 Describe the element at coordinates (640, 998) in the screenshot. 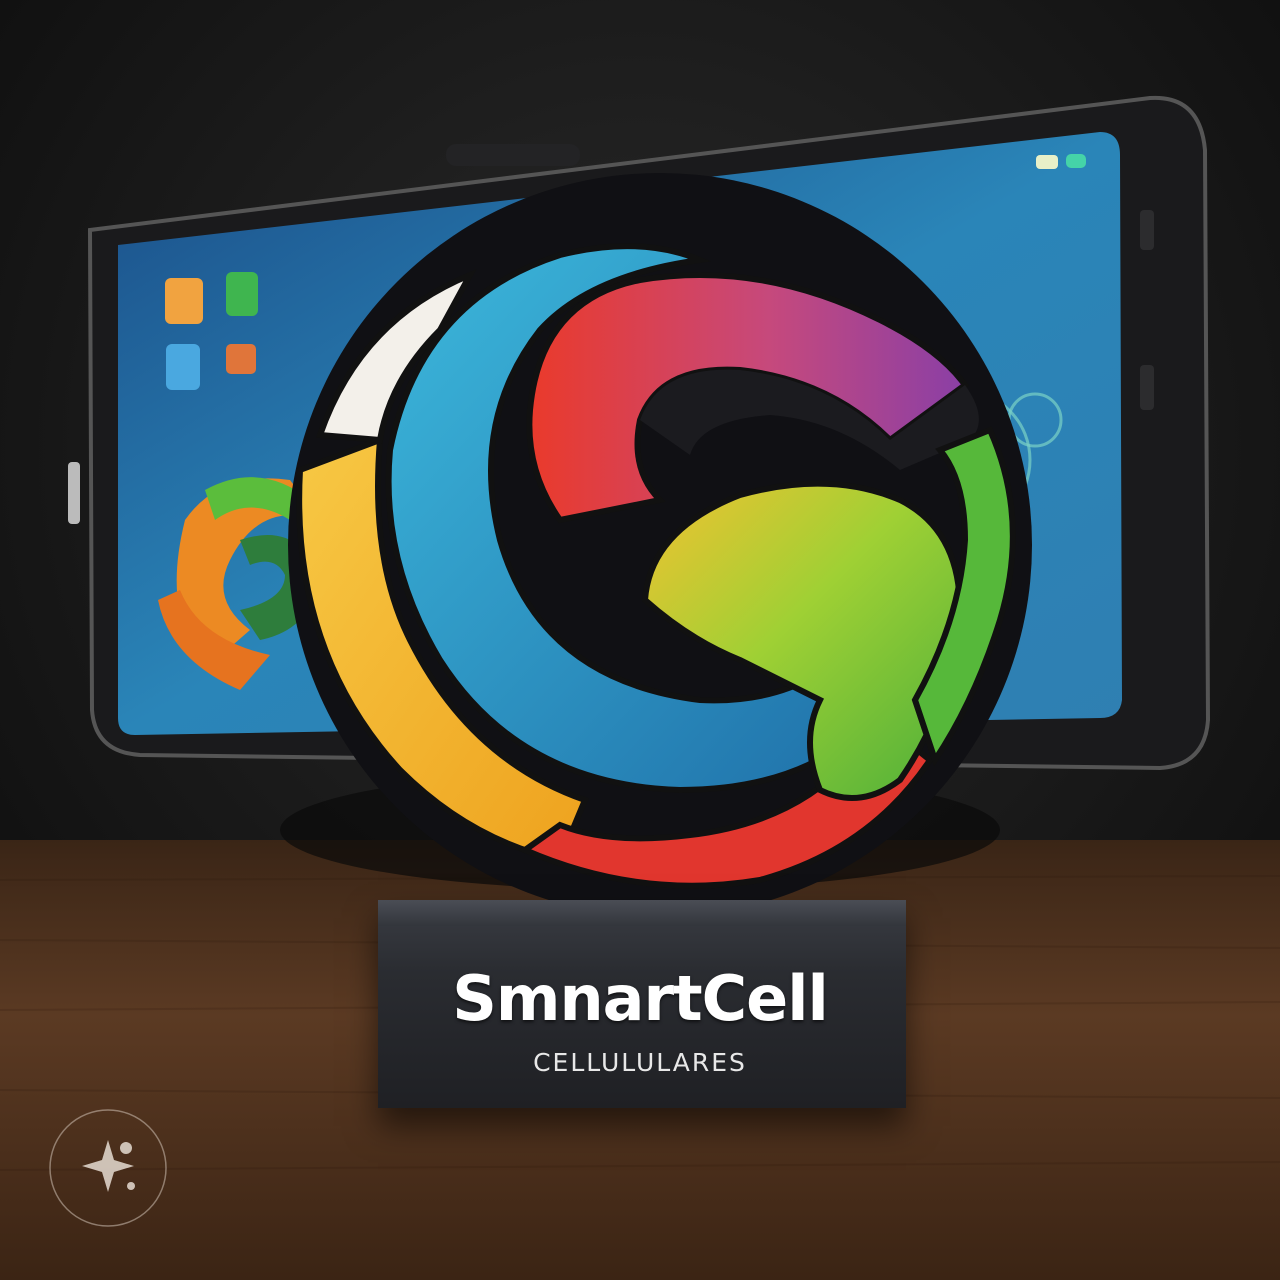

I see `brand-name: SmnartCell` at that location.